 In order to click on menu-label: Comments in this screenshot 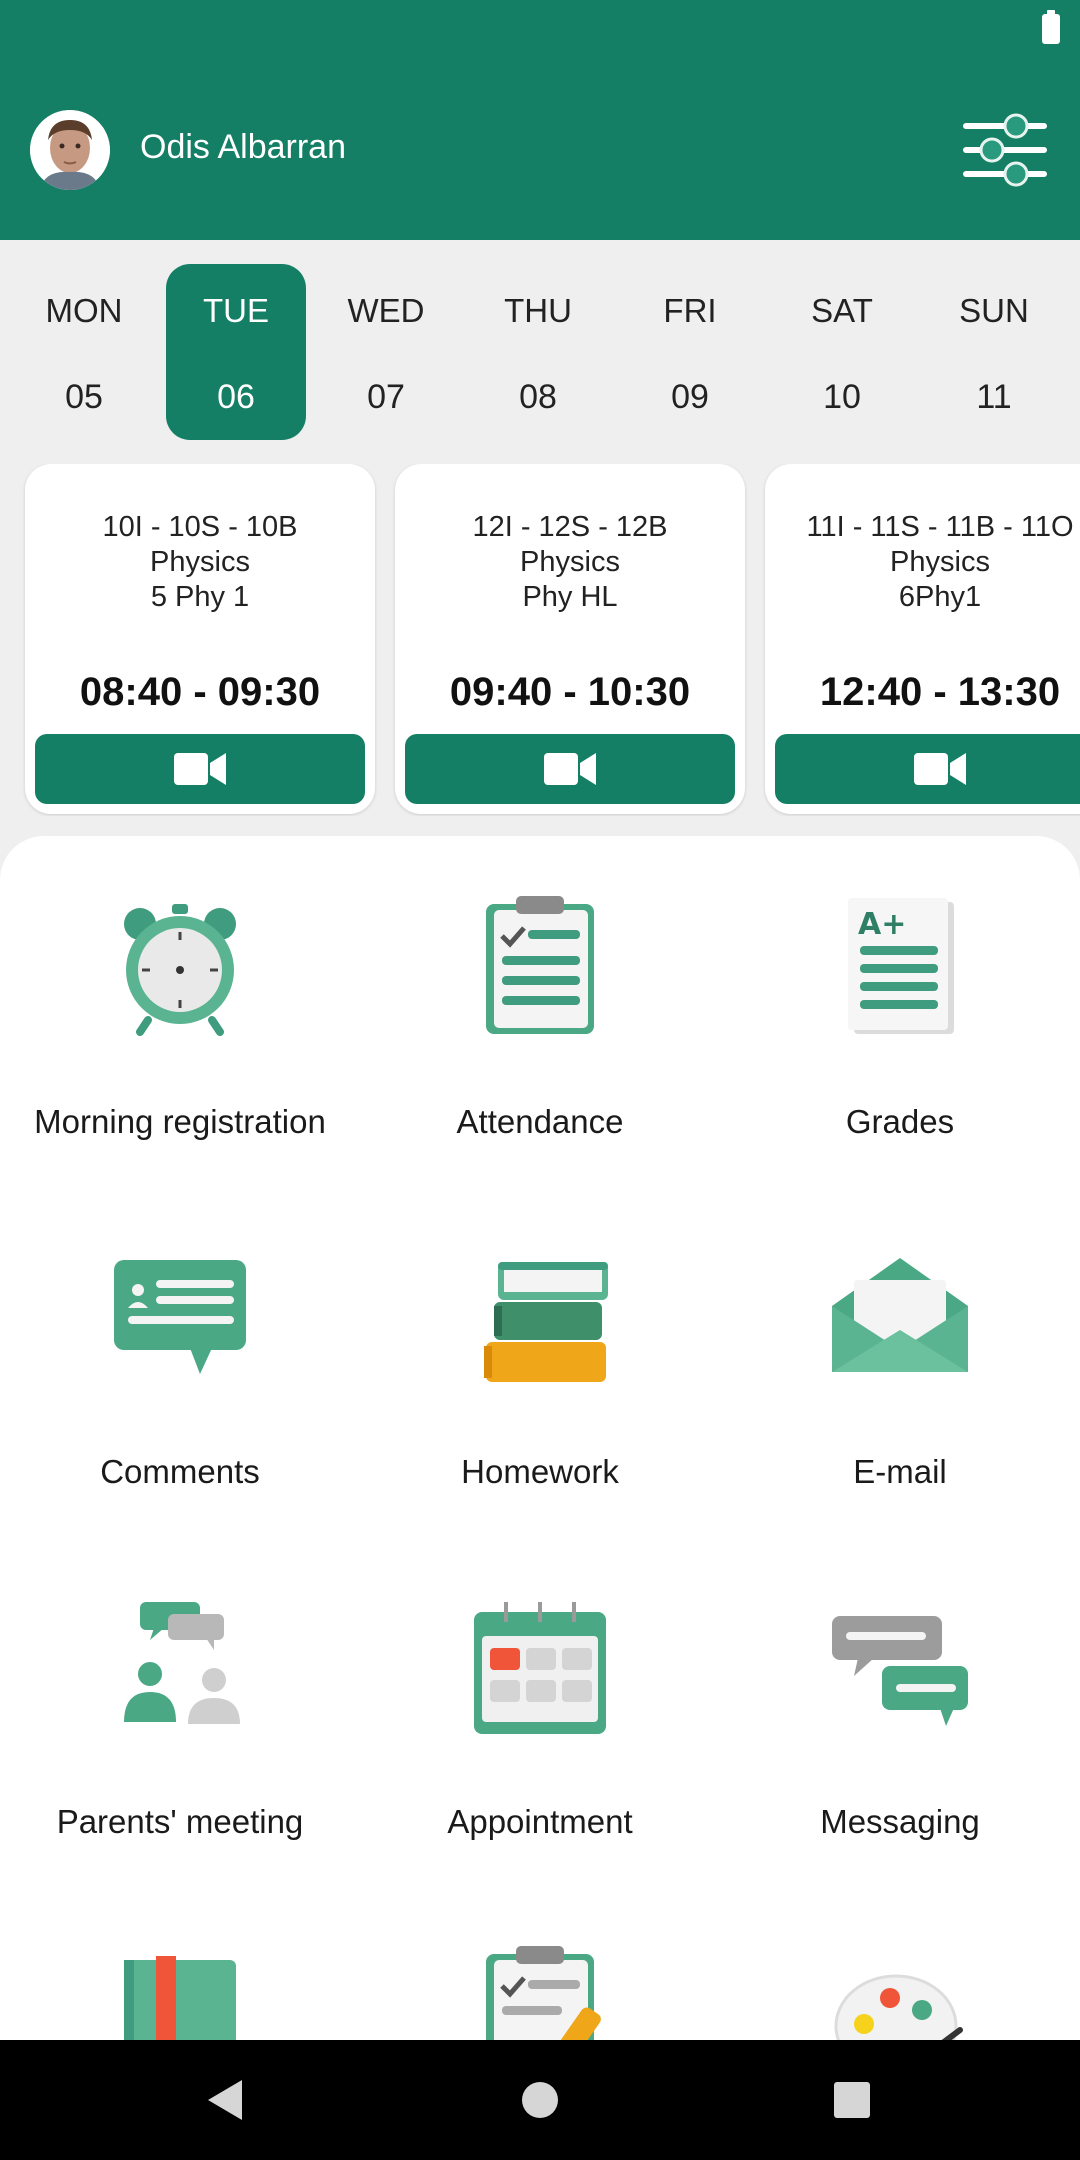, I will do `click(180, 1471)`.